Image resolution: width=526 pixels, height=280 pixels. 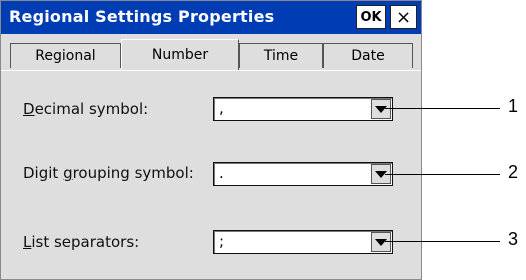 What do you see at coordinates (91, 109) in the screenshot?
I see `decimal-label-rest: ecimal symbol:` at bounding box center [91, 109].